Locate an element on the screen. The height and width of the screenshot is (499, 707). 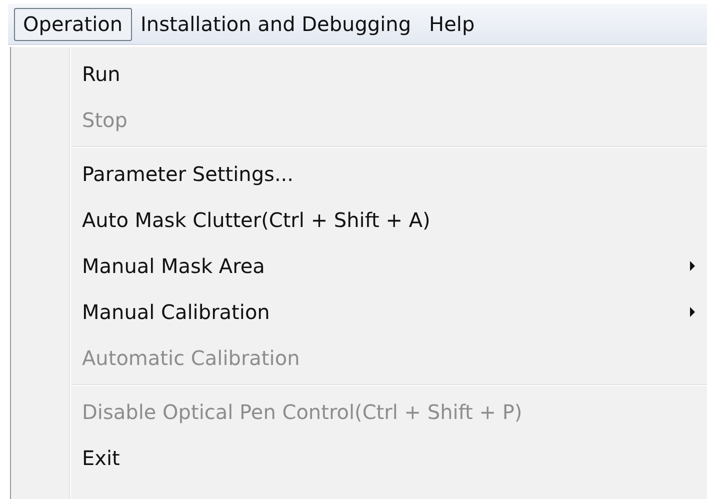
menu-item: Exit is located at coordinates (359, 458).